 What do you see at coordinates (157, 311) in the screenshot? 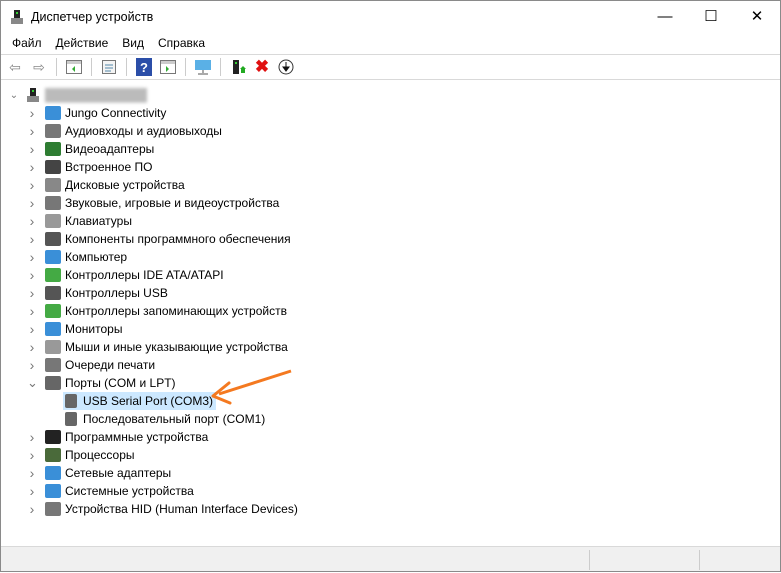
I see `tree-category: › Контроллеры запоминающих устройств` at bounding box center [157, 311].